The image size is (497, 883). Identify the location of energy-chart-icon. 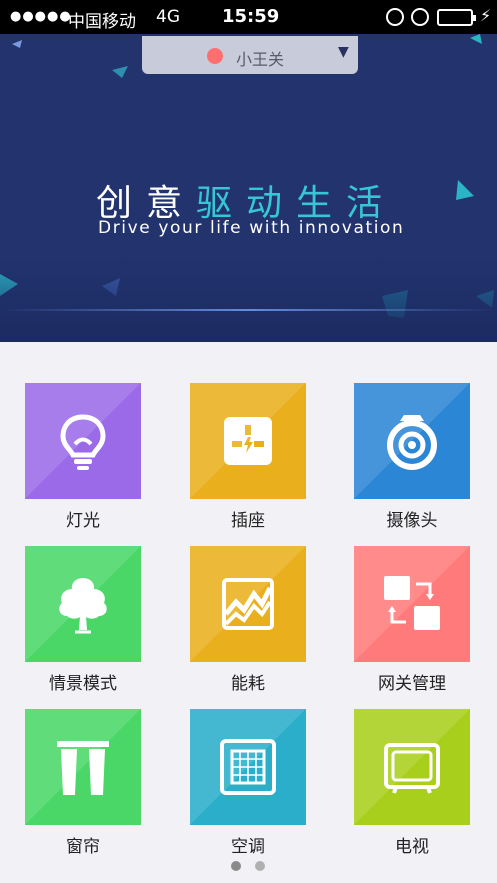
(248, 604).